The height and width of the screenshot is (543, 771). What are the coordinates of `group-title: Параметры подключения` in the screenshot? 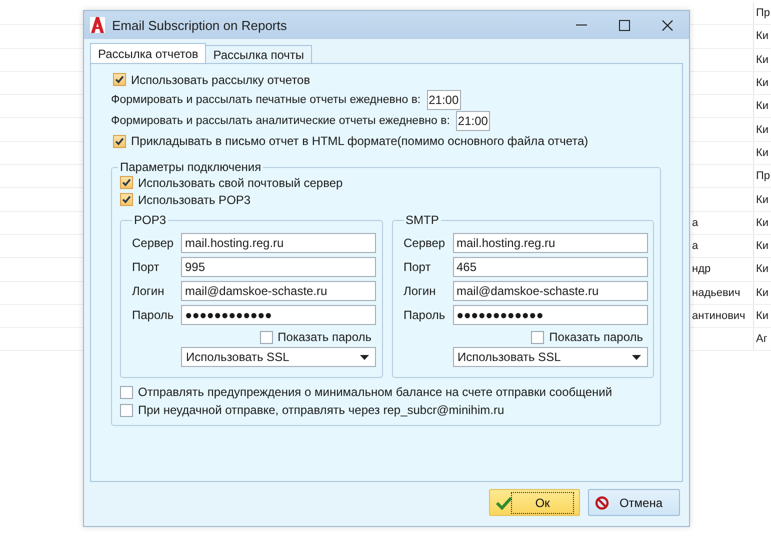 It's located at (190, 167).